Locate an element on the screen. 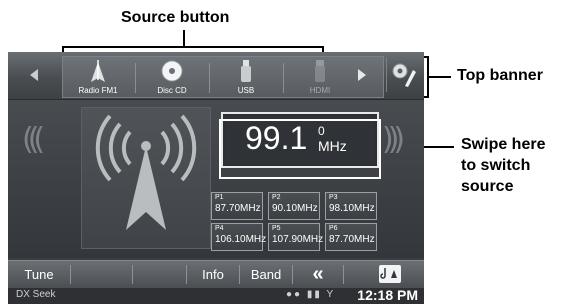 The image size is (561, 304). preset-button-p5: P5 107.90MHz is located at coordinates (296, 237).